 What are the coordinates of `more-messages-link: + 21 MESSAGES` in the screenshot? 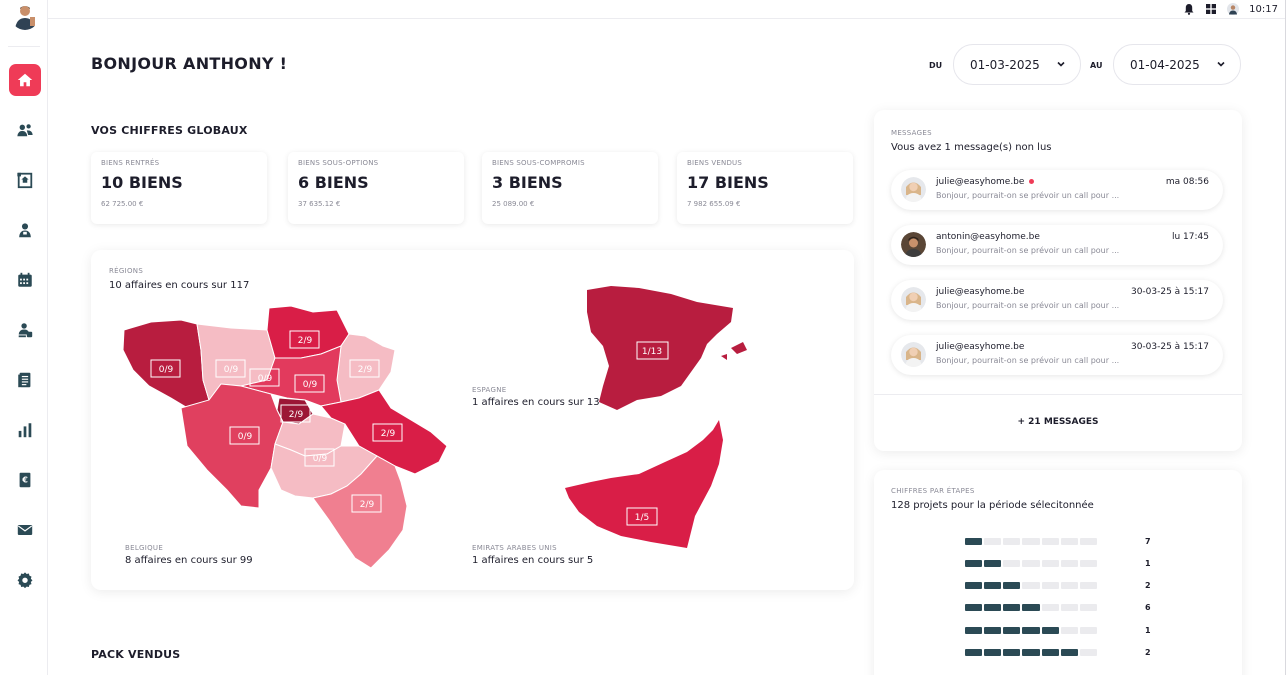 It's located at (1058, 422).